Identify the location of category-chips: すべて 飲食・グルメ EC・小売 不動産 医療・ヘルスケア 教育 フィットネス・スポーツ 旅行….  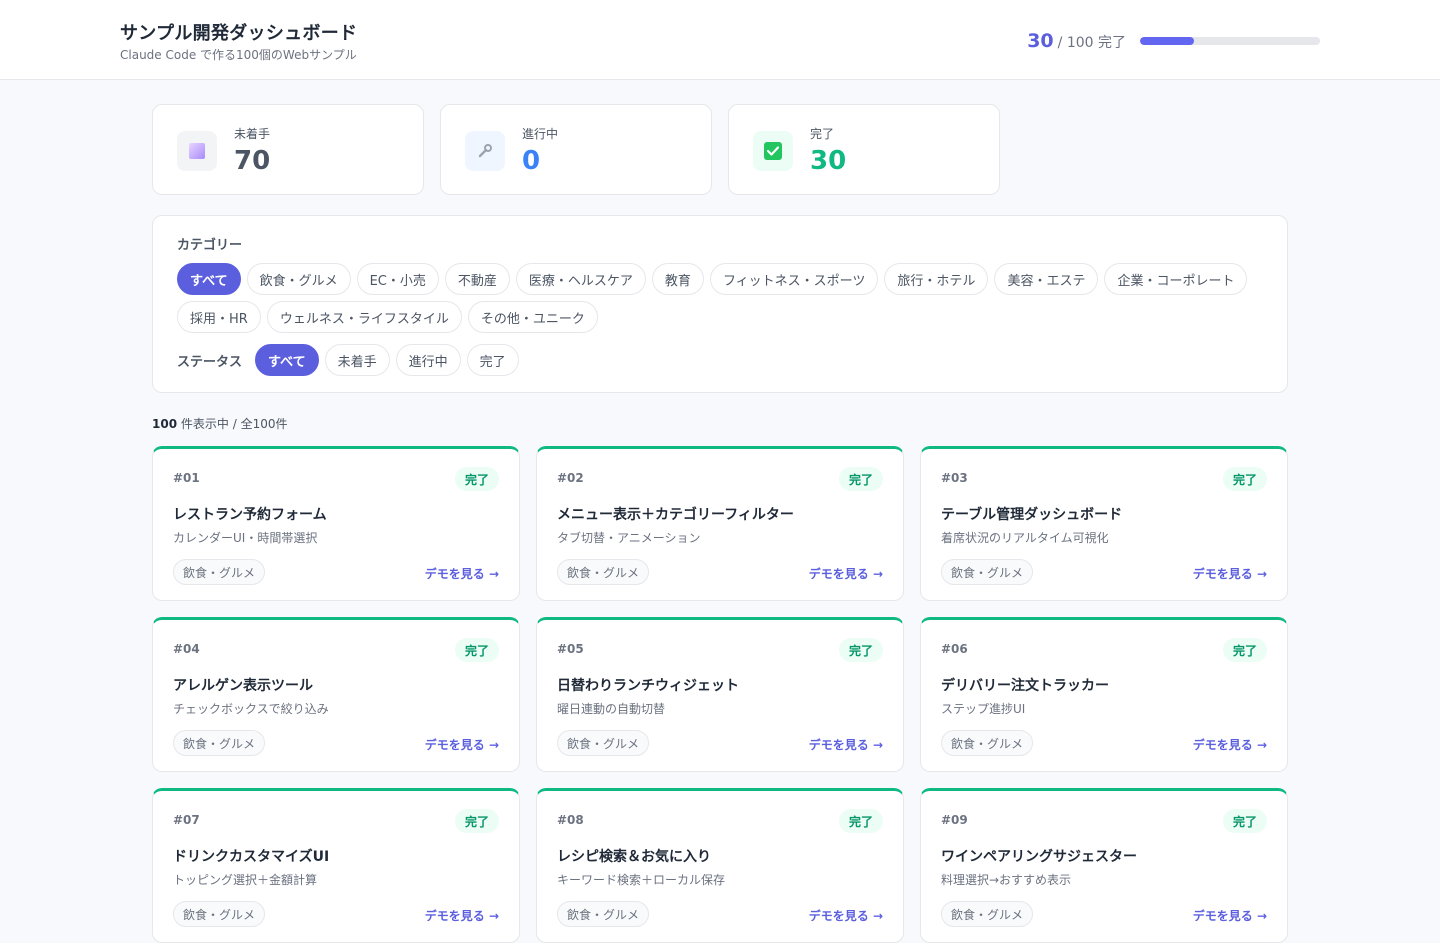
(722, 298).